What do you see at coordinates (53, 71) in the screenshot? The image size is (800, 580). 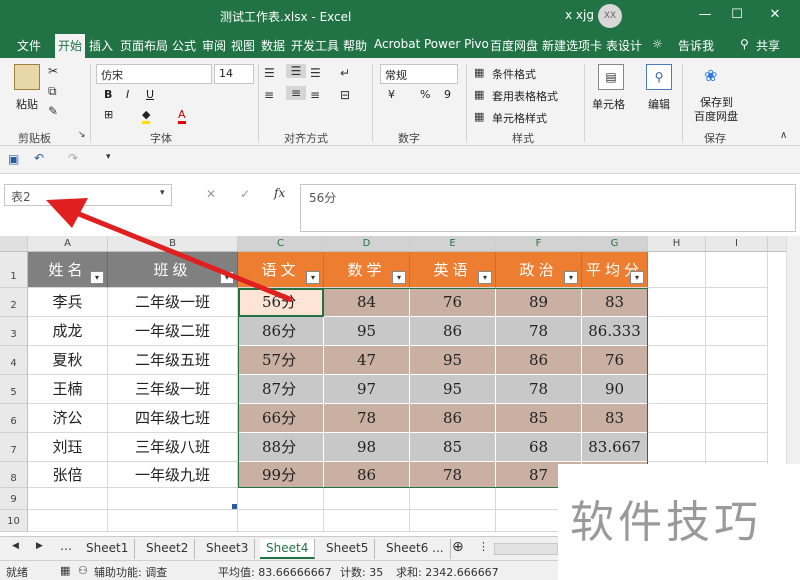 I see `cut-icon: ✂` at bounding box center [53, 71].